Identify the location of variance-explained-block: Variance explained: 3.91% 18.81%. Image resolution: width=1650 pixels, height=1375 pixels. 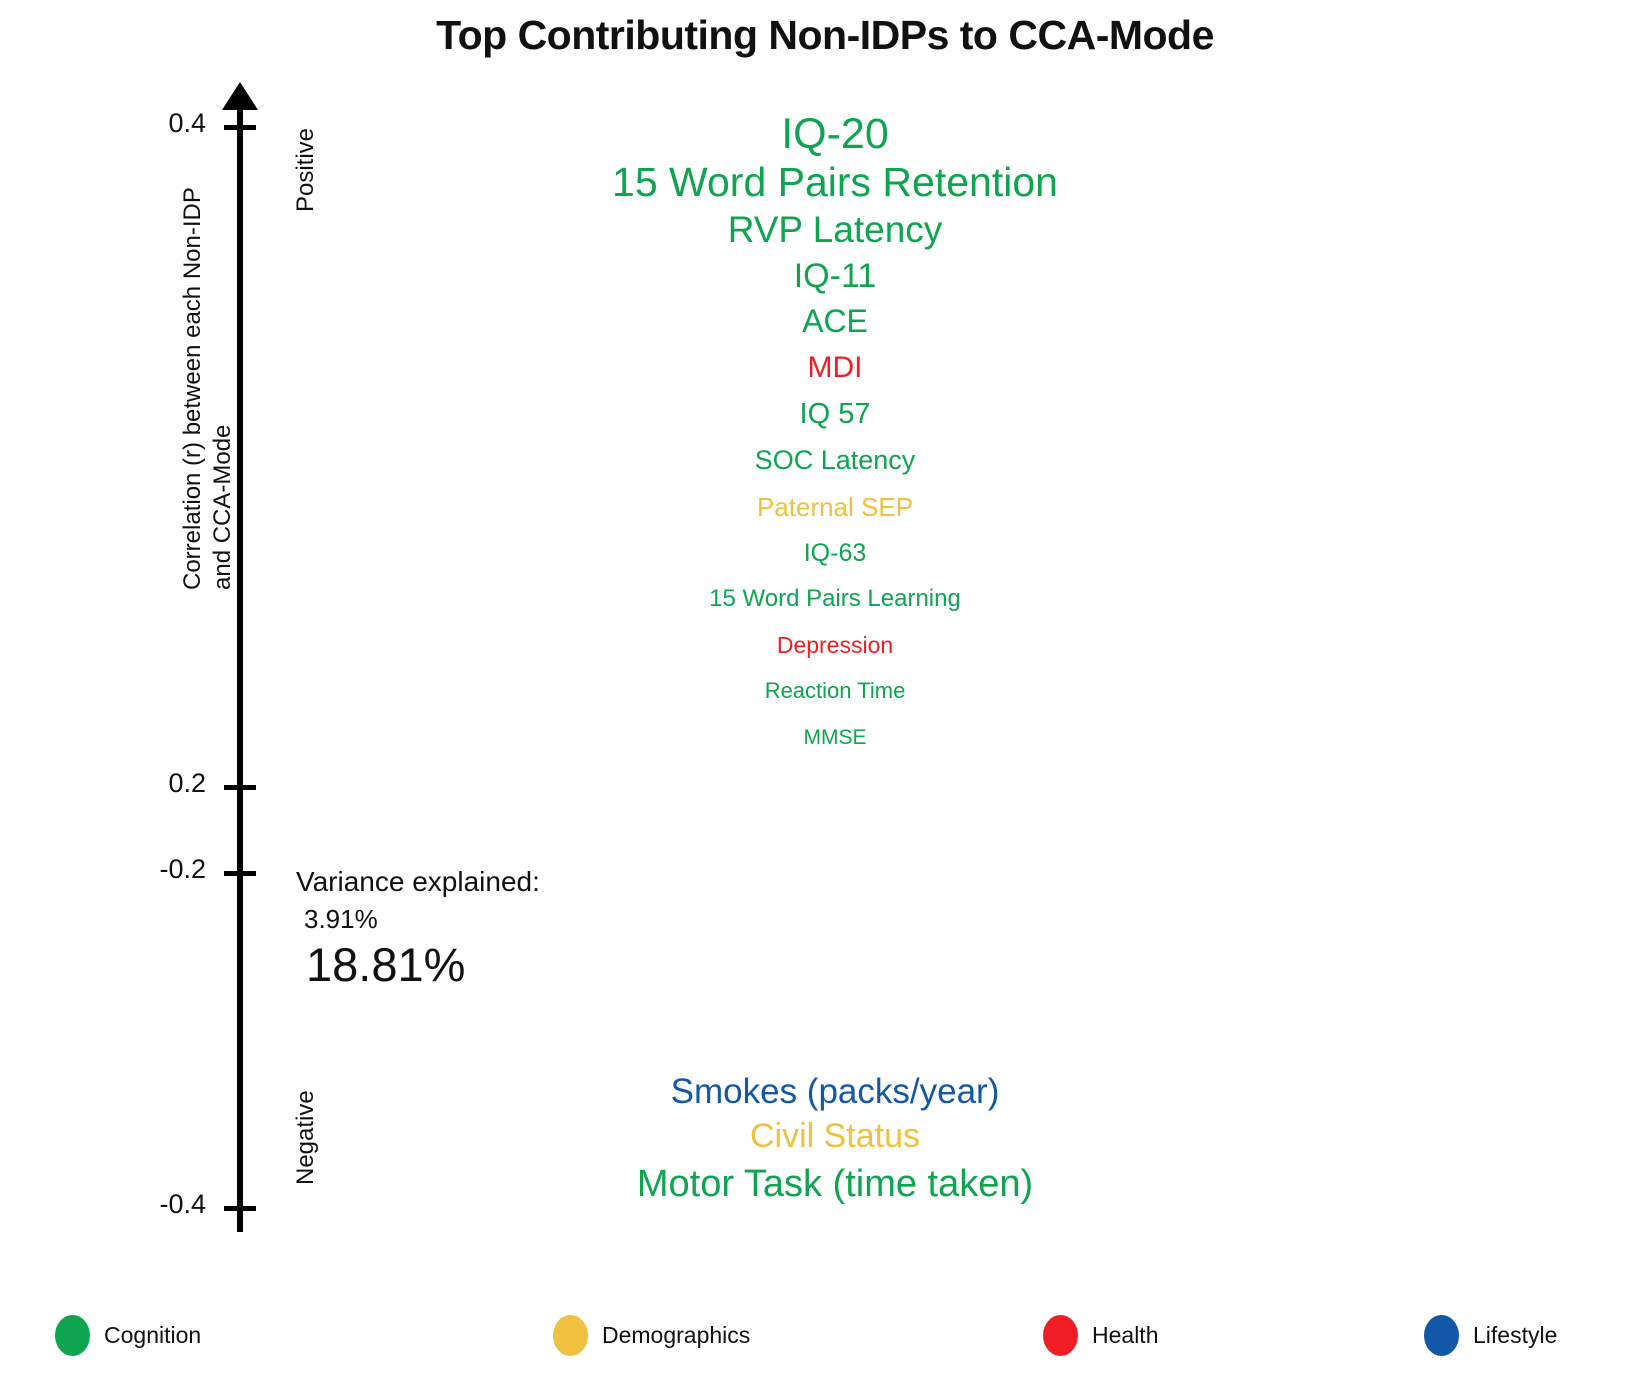
(418, 929).